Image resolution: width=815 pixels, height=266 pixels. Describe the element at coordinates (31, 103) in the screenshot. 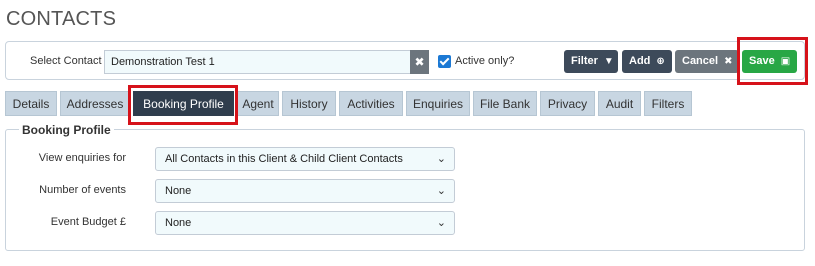

I see `tab-details: Details` at that location.